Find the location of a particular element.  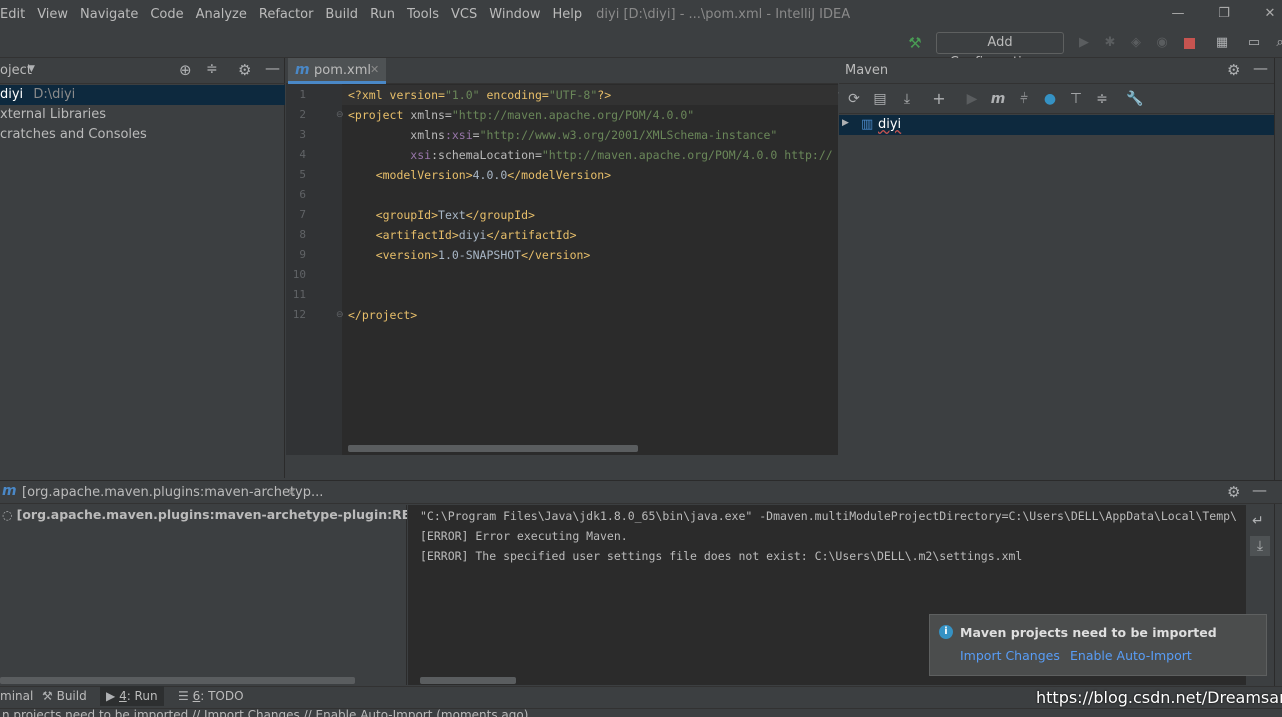

hammer-icon: ⚒ is located at coordinates (47, 696).